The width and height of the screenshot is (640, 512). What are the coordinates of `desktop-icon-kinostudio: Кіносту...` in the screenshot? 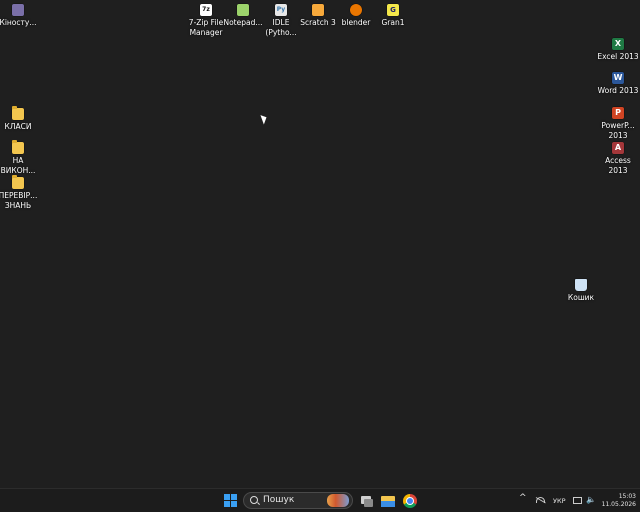 It's located at (20, 16).